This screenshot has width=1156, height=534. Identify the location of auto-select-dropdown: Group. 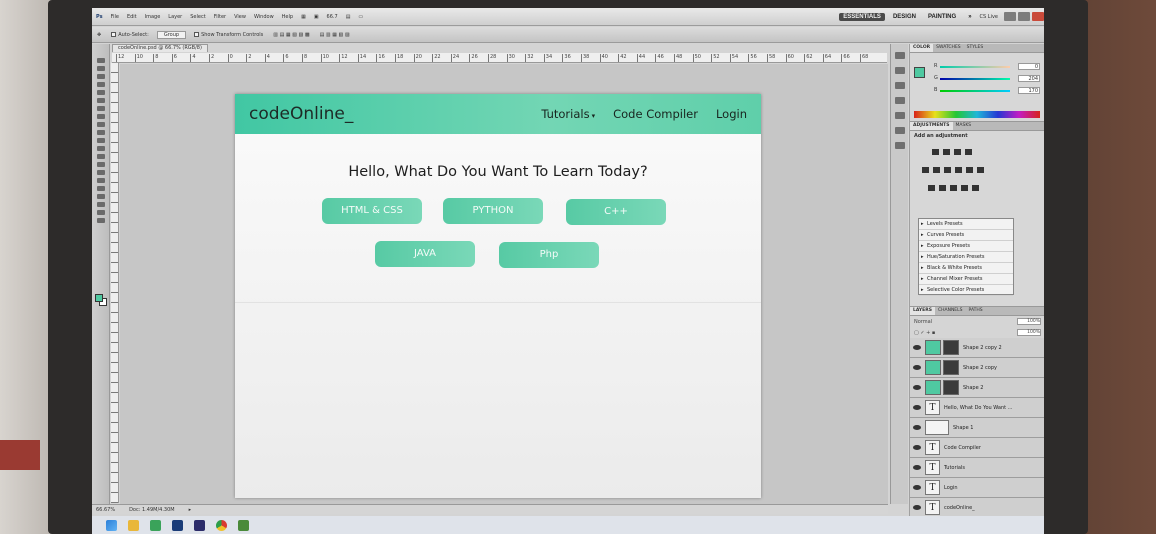
(171, 34).